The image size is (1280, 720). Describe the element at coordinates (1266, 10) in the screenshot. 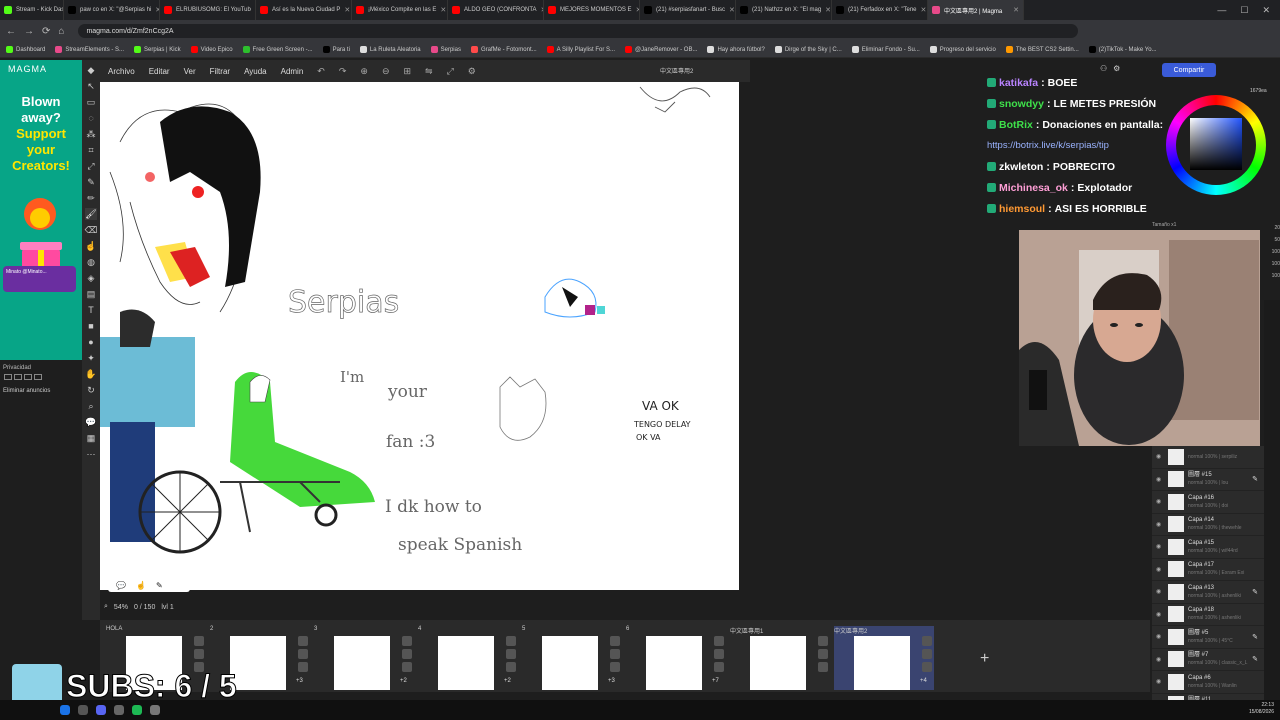

I see `close-icon: ✕` at that location.